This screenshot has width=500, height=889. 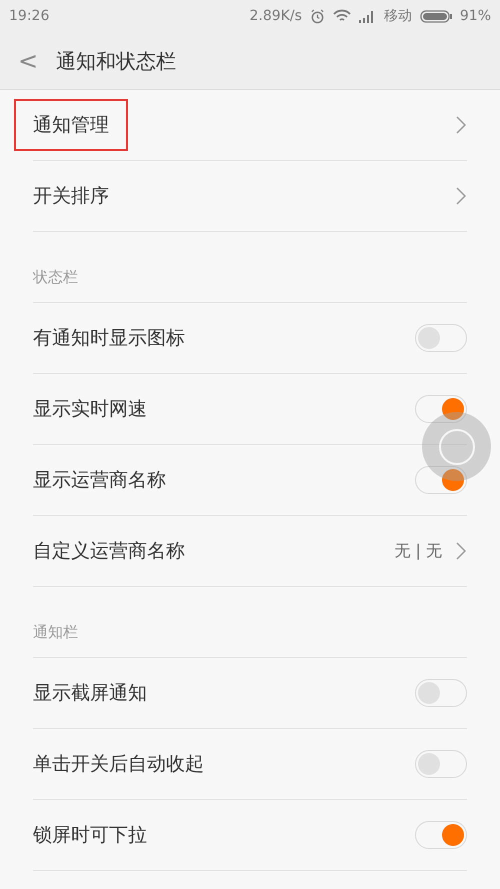 I want to click on wifi-icon, so click(x=341, y=16).